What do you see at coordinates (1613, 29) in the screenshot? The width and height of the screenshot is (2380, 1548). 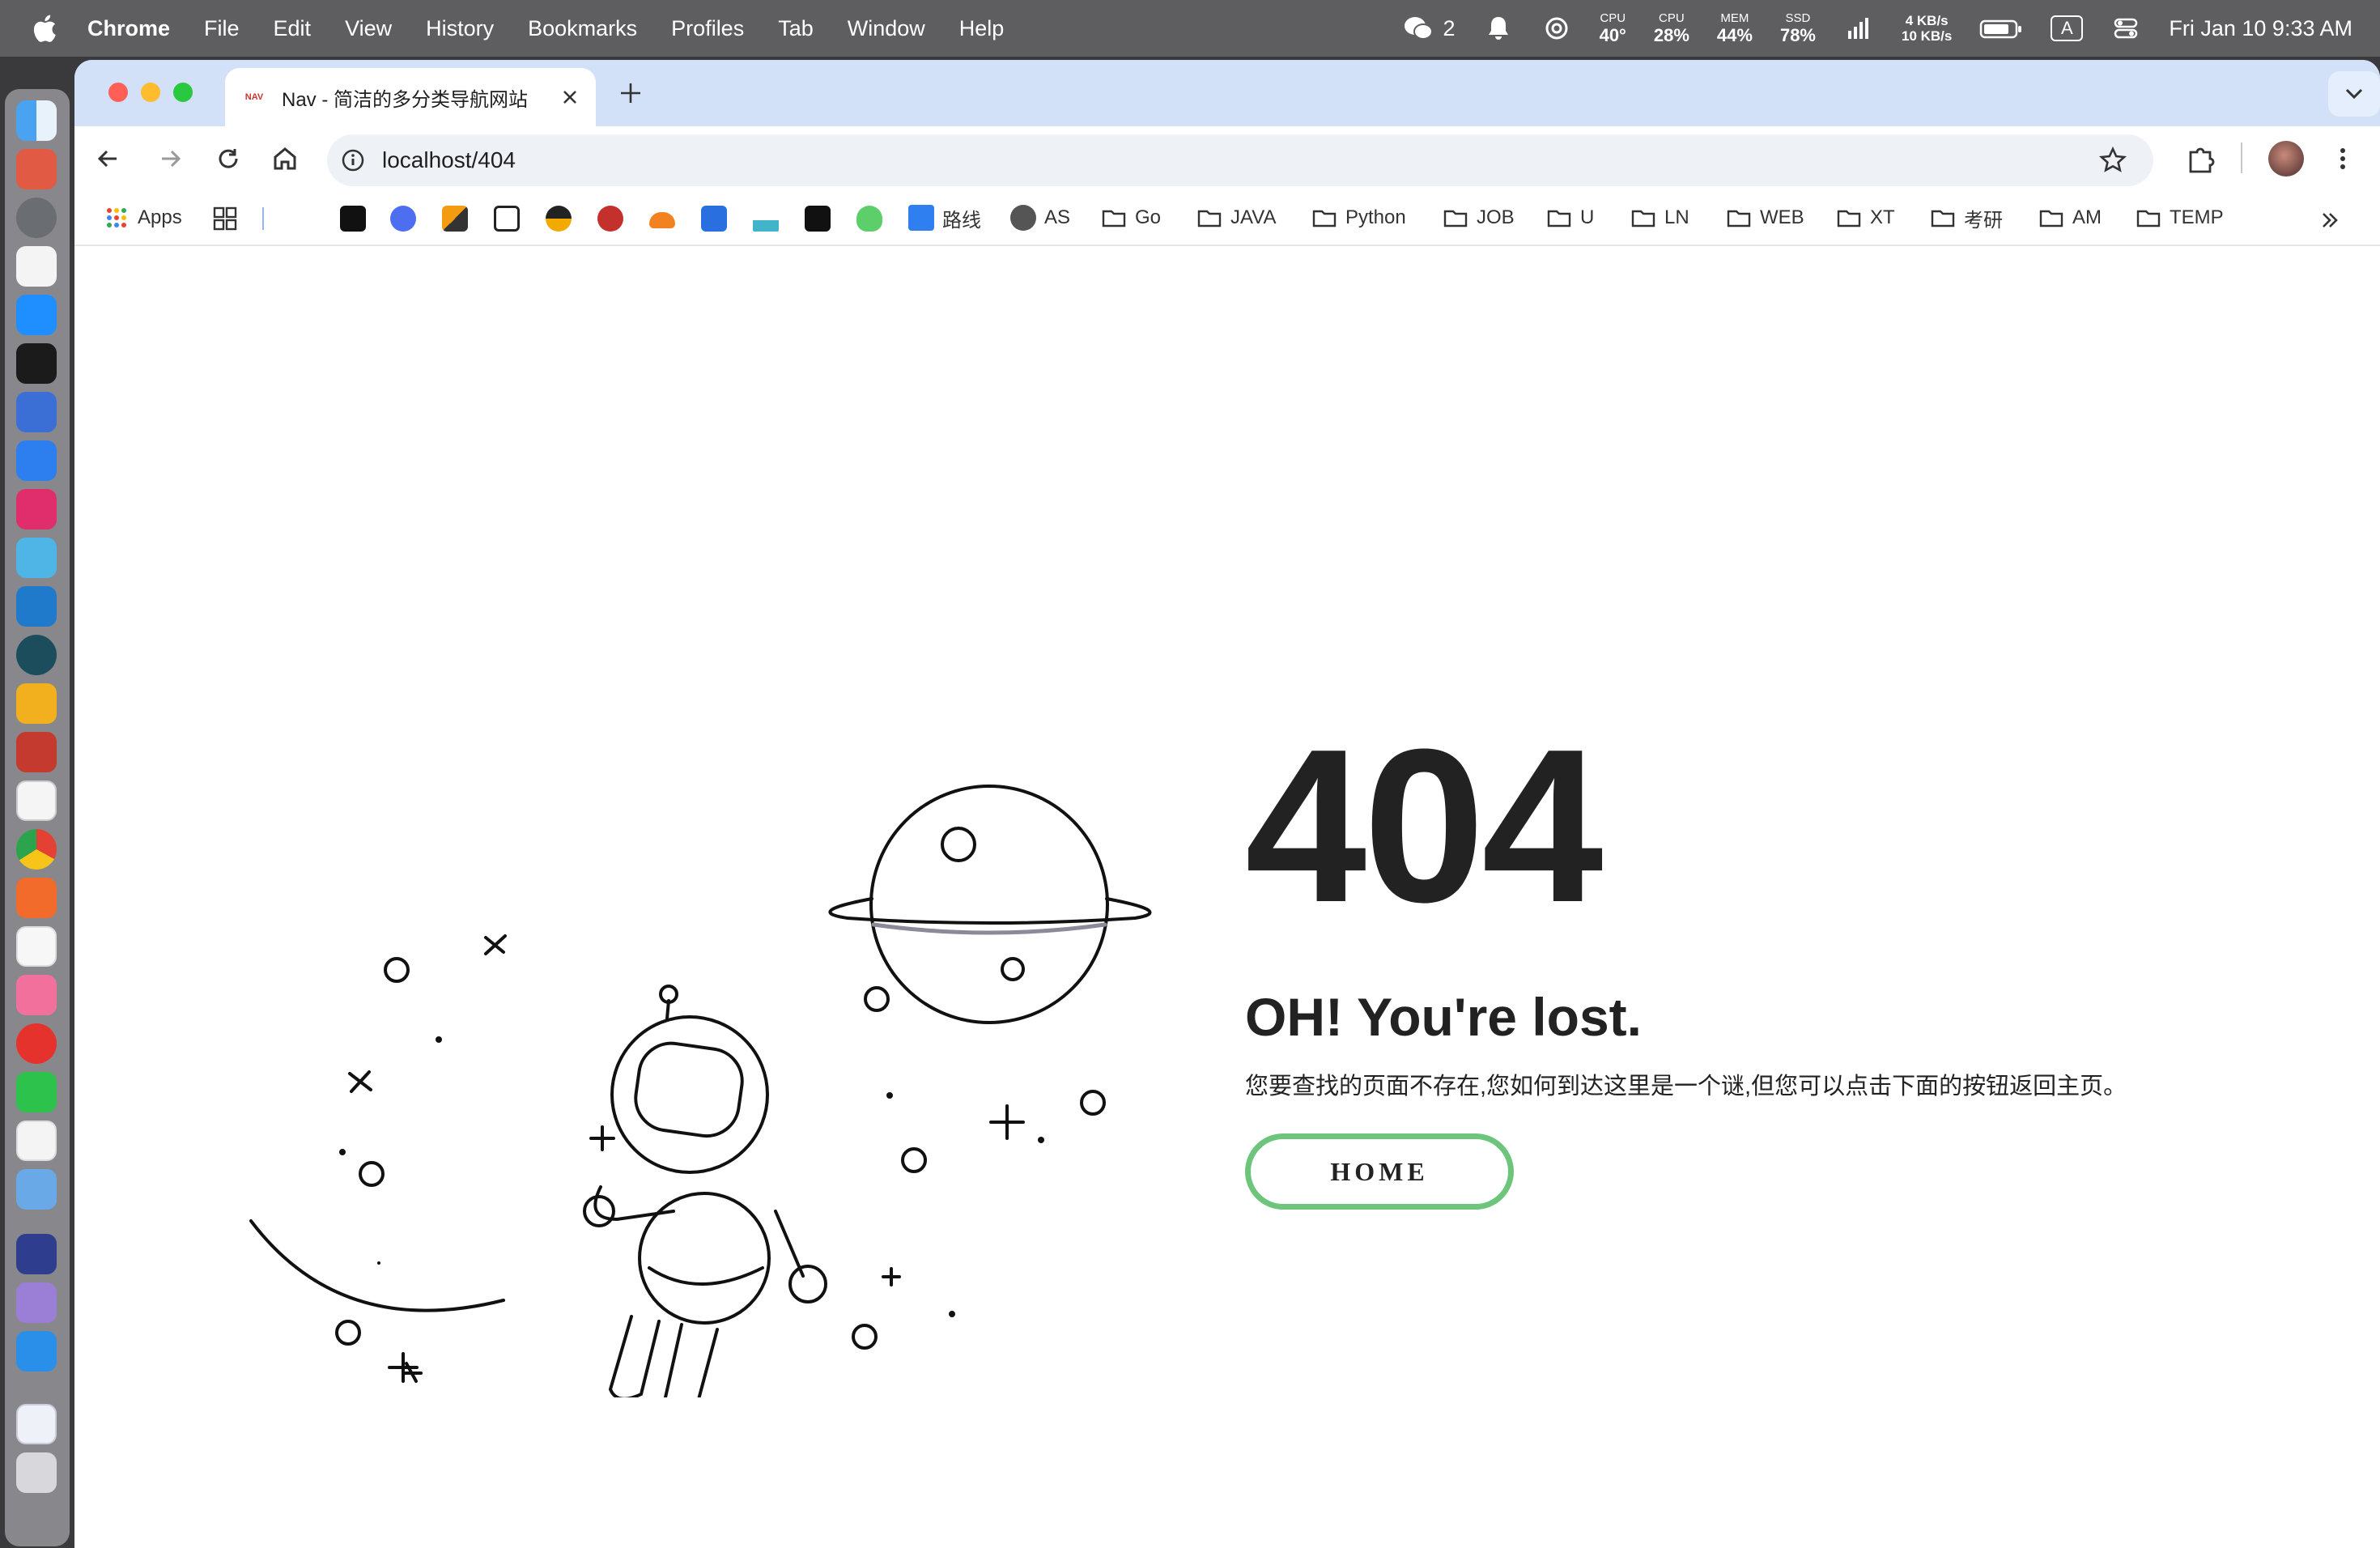 I see `cpu-temp-stat: CPU 40°` at bounding box center [1613, 29].